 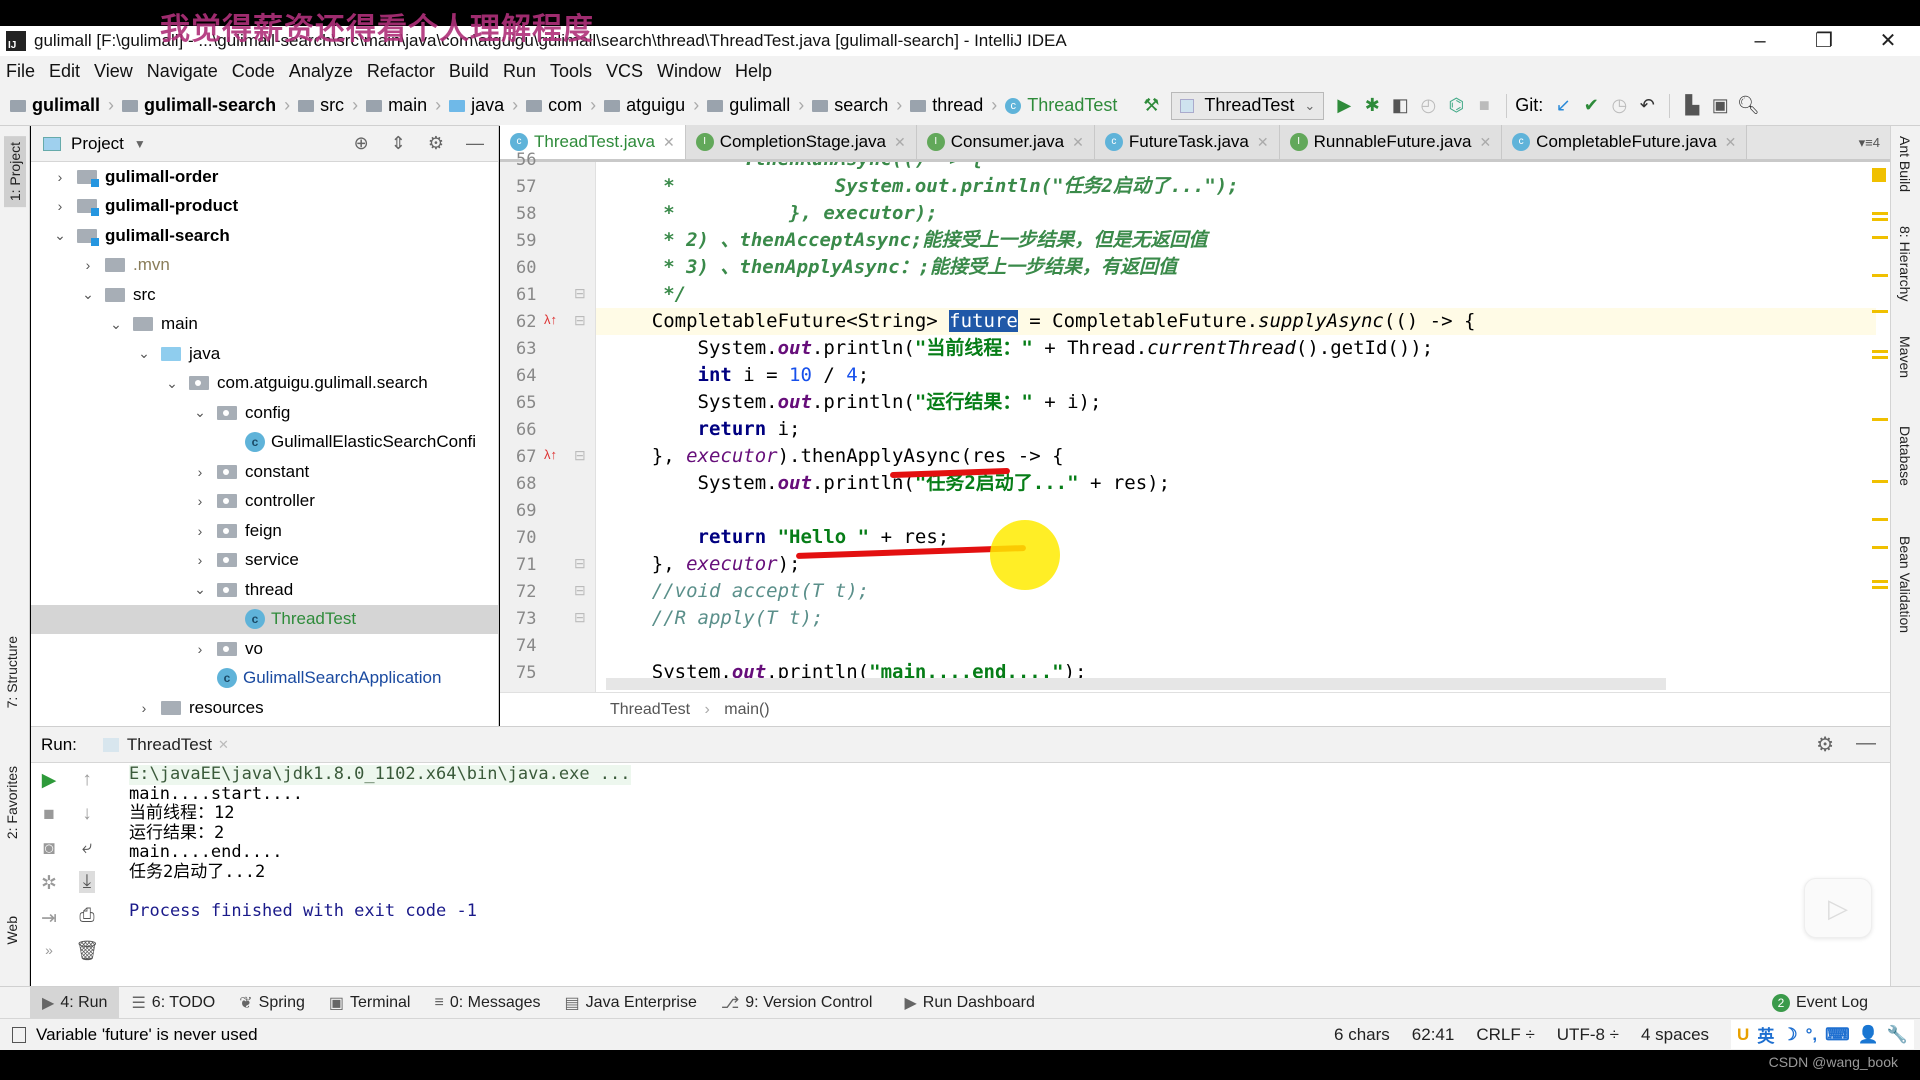 I want to click on dropdown-icon: ▼, so click(x=140, y=144).